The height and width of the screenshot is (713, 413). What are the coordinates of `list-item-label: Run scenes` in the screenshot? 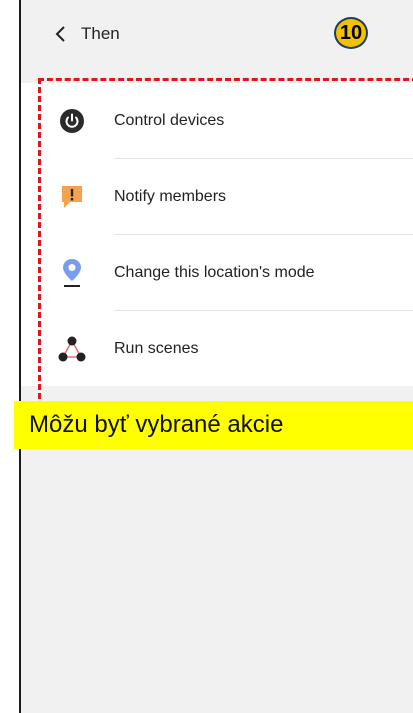 It's located at (156, 348).